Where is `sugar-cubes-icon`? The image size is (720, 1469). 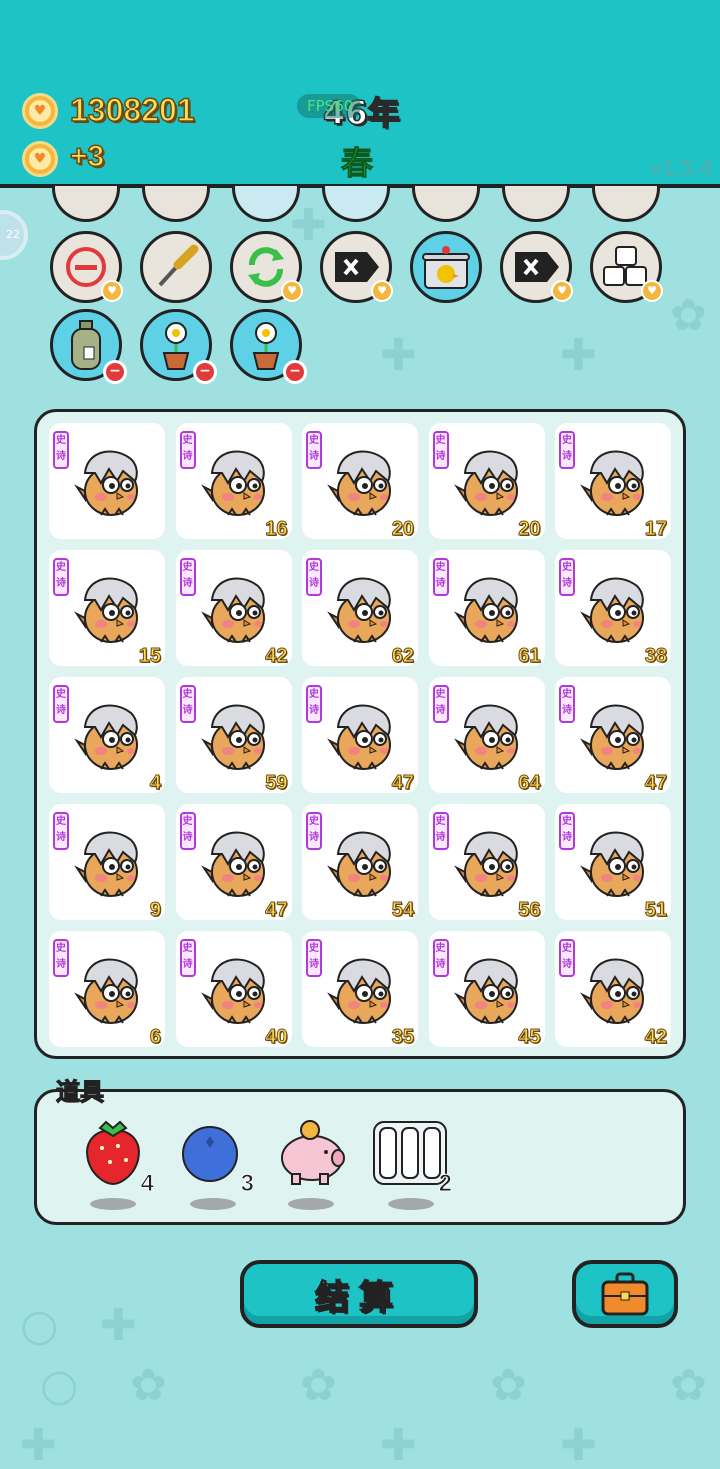
sugar-cubes-icon is located at coordinates (625, 266).